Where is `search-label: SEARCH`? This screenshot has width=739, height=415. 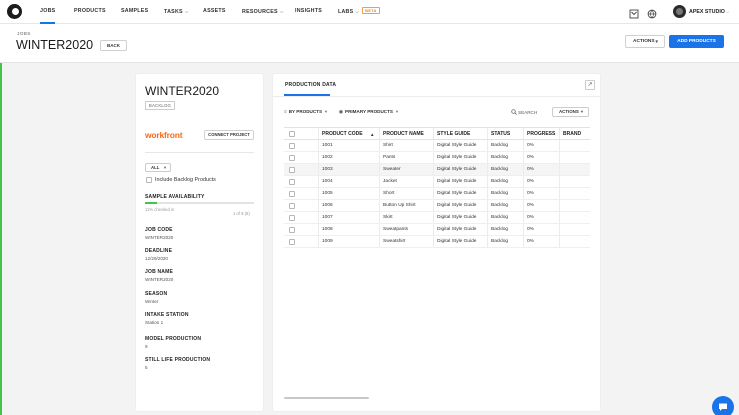 search-label: SEARCH is located at coordinates (528, 112).